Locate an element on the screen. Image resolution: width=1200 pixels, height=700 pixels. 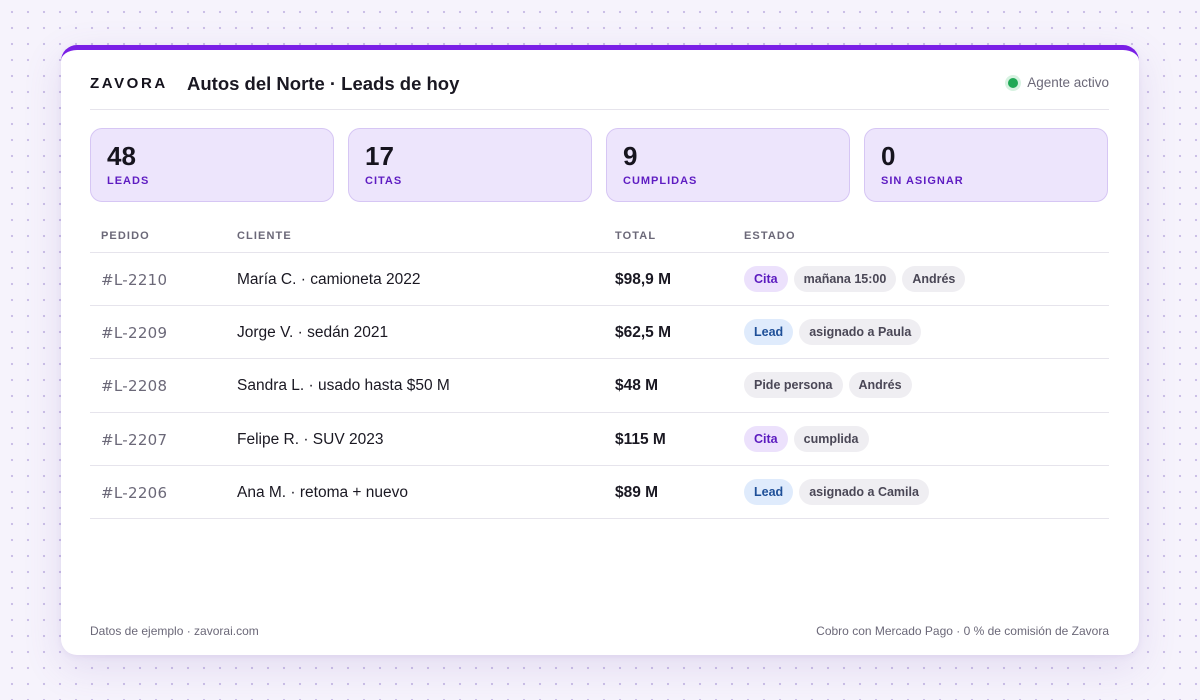
status-tags: Cita cumplida is located at coordinates (809, 438).